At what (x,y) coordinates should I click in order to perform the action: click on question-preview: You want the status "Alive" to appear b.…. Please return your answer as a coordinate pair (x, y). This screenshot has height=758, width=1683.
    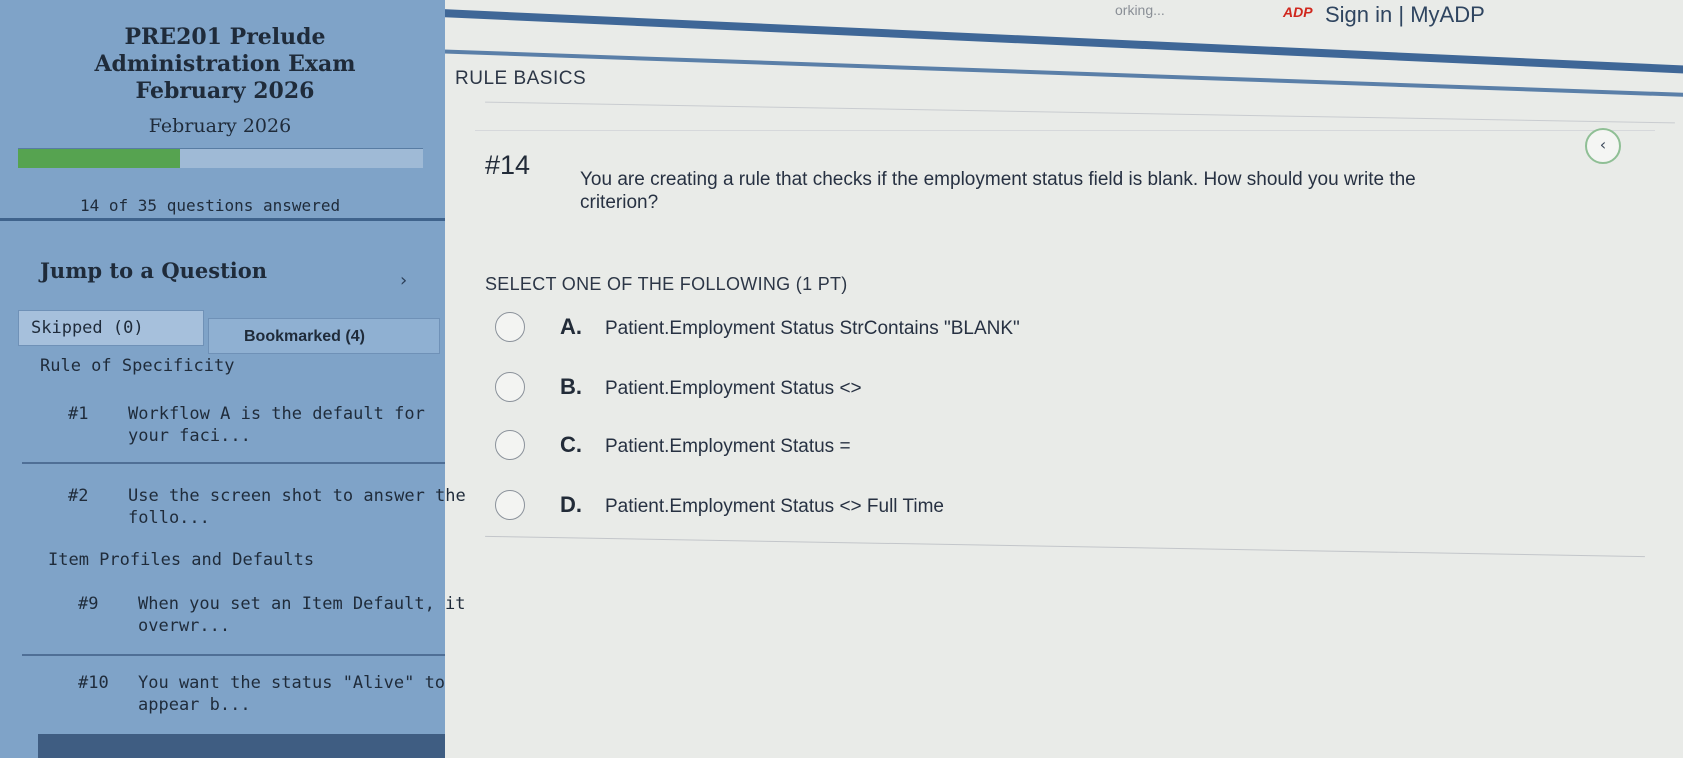
    Looking at the image, I should click on (292, 694).